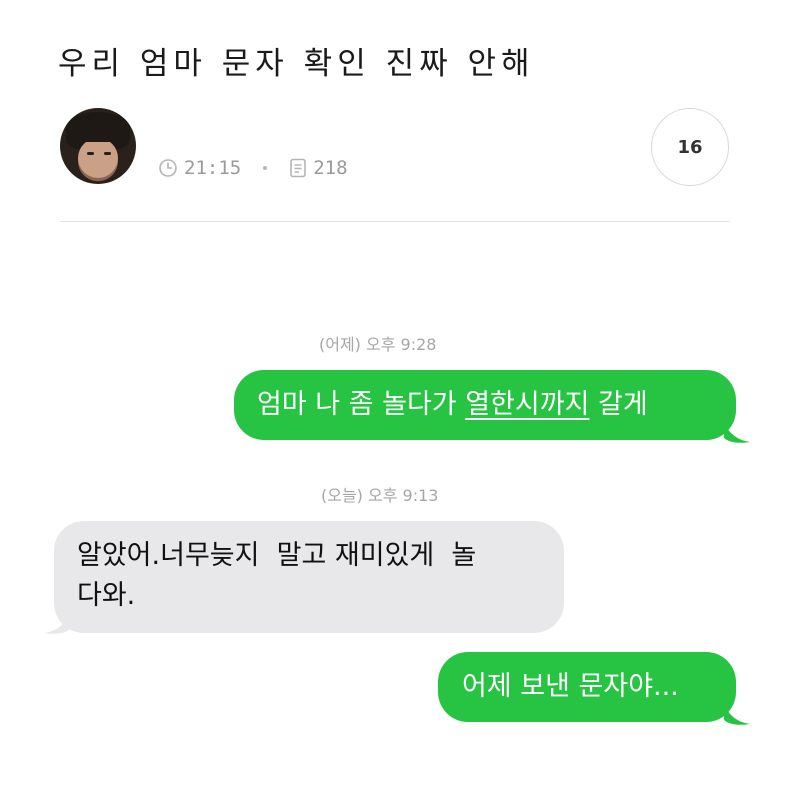 Image resolution: width=800 pixels, height=793 pixels. I want to click on message-text: 엄마 나 좀 놀다가, so click(361, 404).